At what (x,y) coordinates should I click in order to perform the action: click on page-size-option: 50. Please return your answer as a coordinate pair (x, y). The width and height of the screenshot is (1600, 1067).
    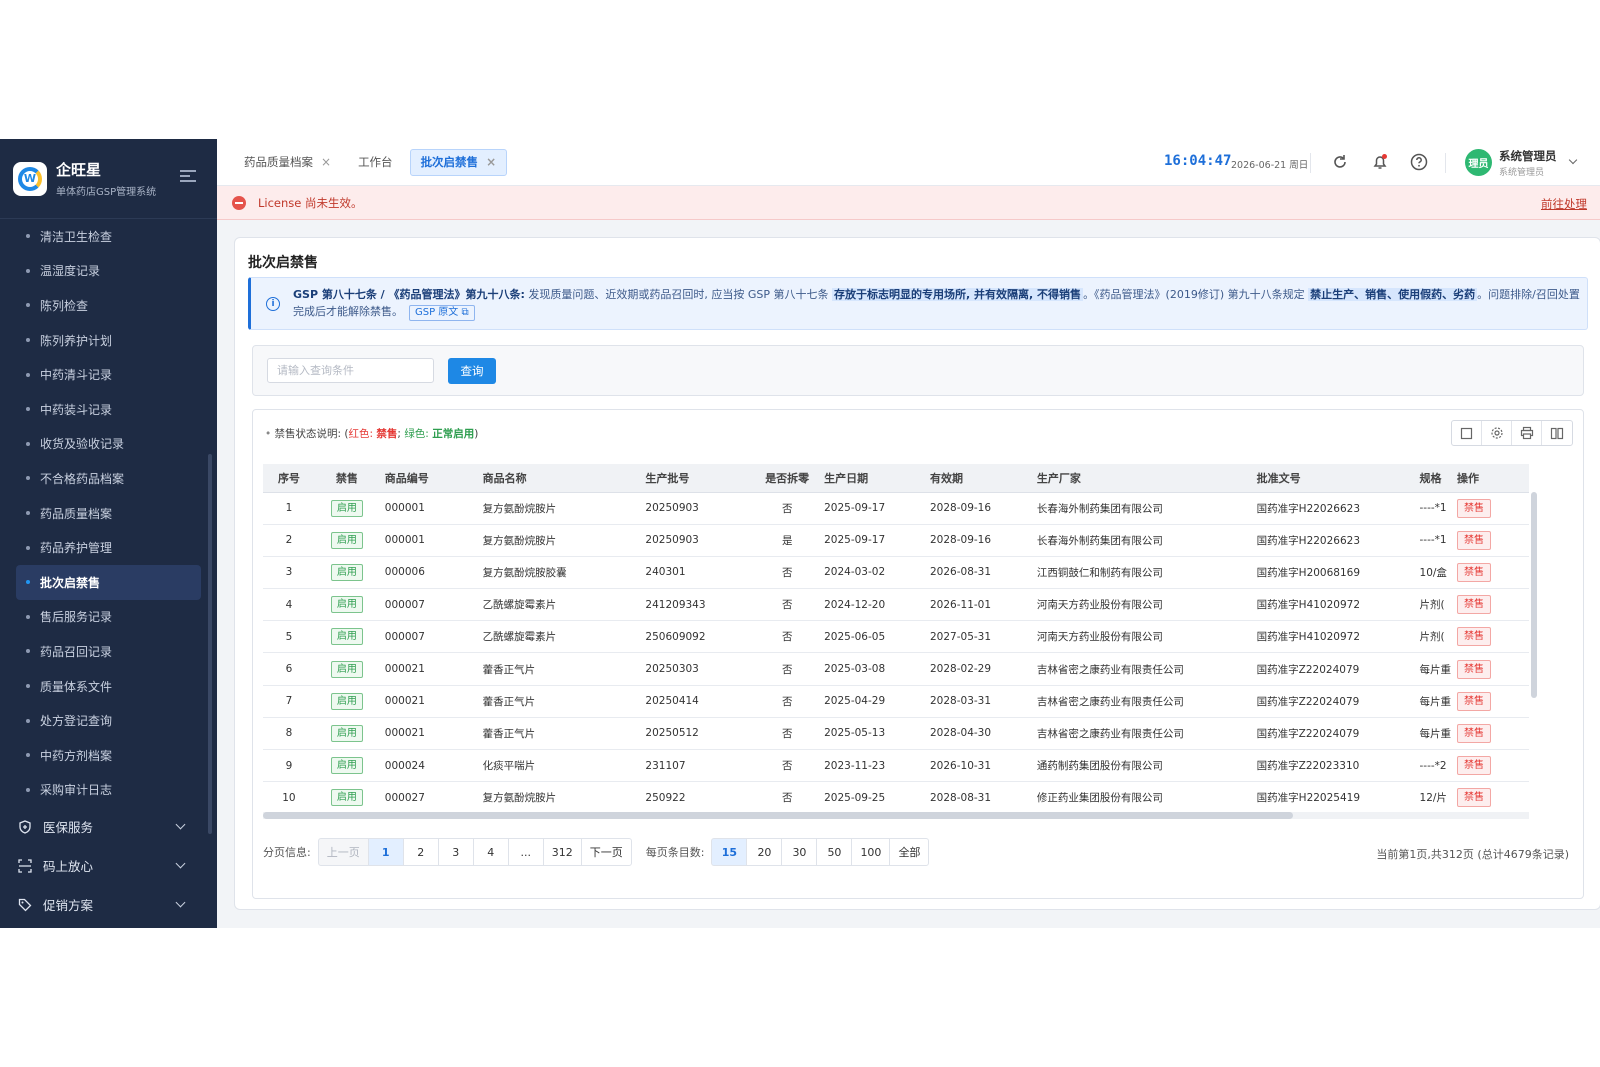
    Looking at the image, I should click on (834, 852).